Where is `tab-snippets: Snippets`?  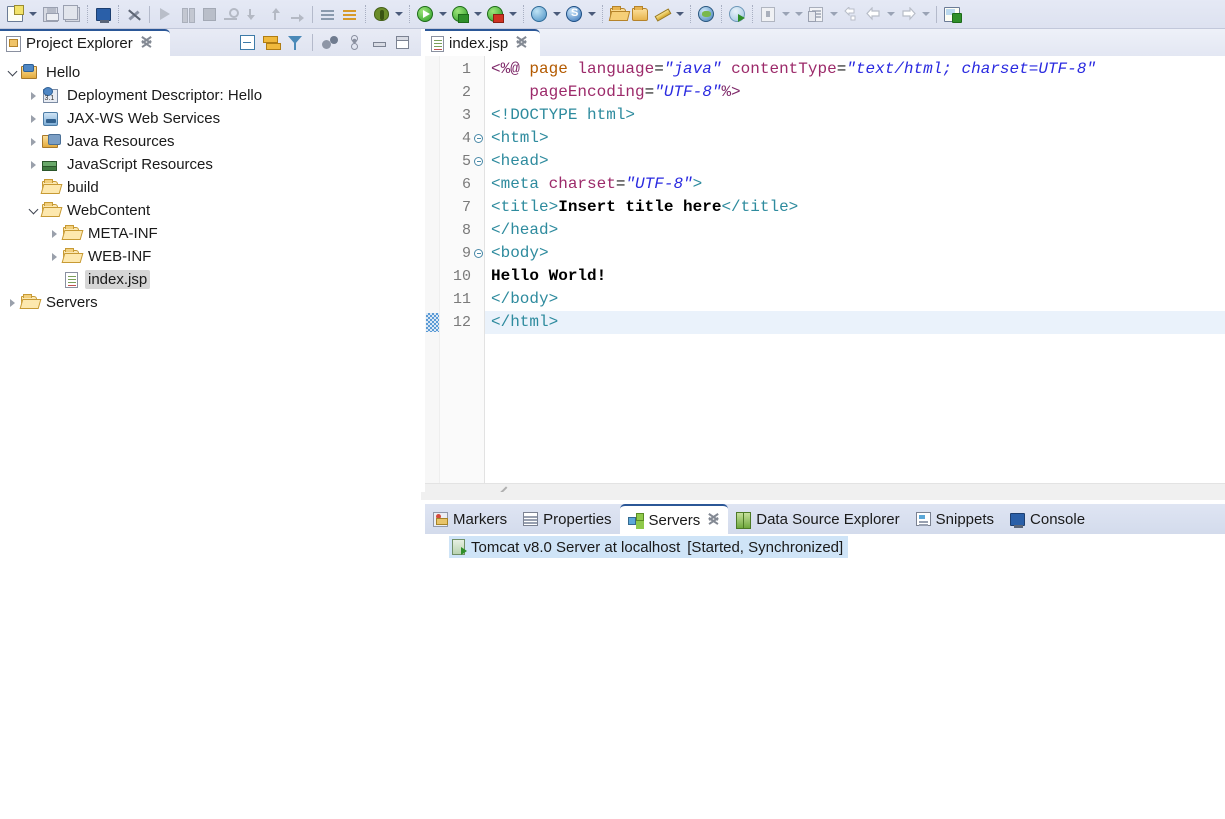
tab-snippets: Snippets is located at coordinates (955, 519).